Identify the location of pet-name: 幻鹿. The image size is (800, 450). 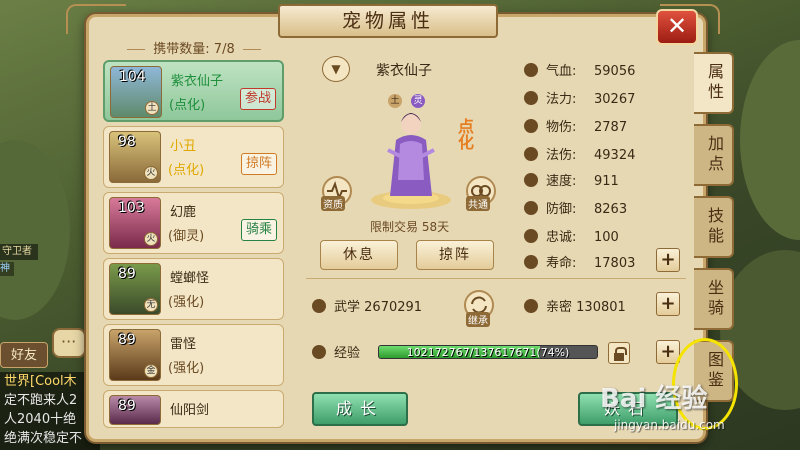
(183, 212).